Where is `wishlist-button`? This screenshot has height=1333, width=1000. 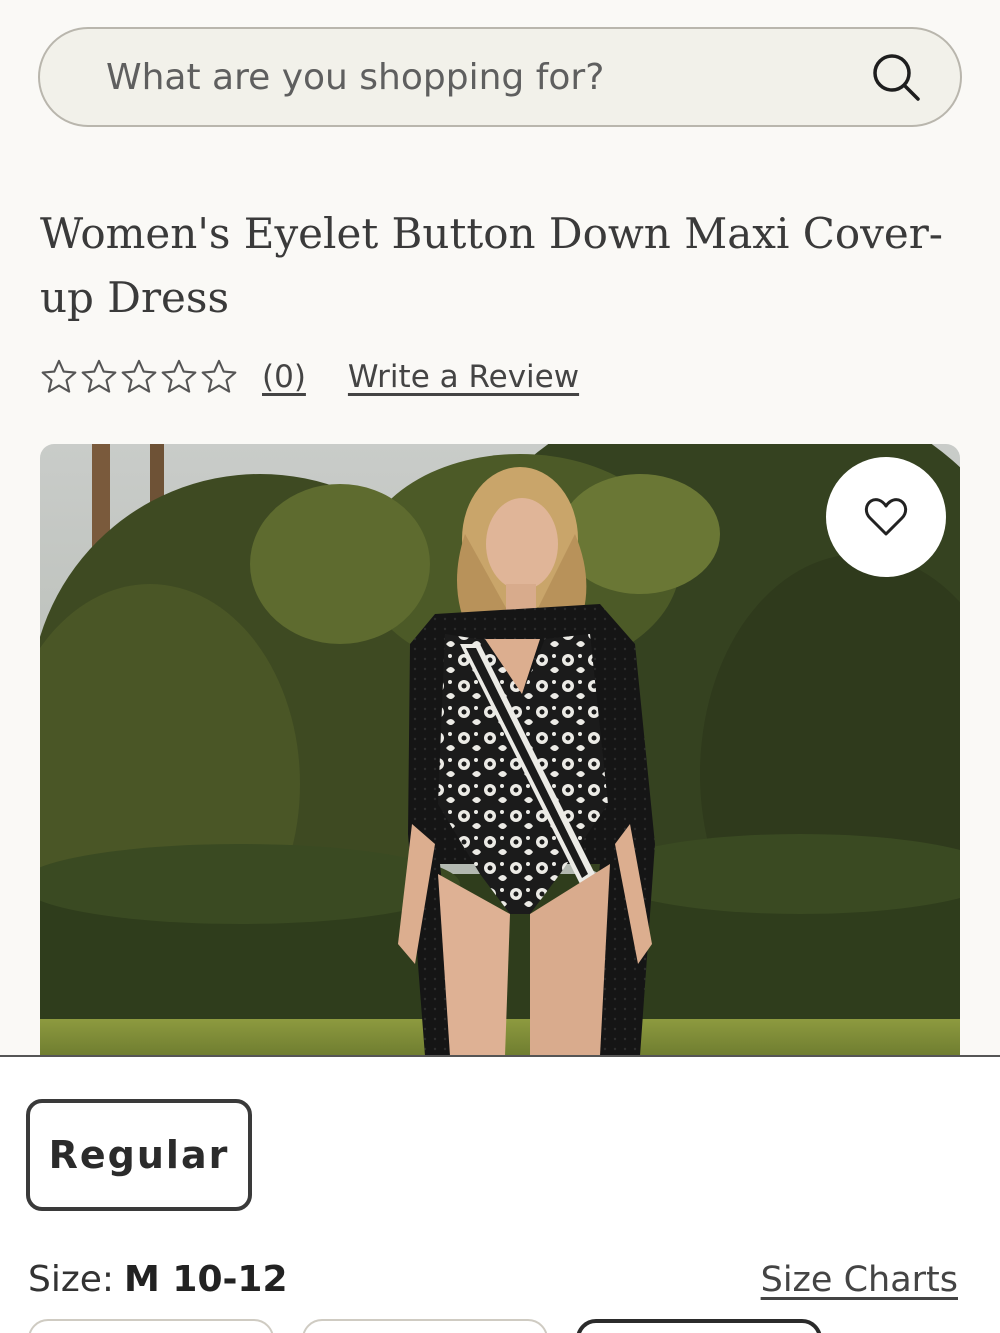
wishlist-button is located at coordinates (886, 517).